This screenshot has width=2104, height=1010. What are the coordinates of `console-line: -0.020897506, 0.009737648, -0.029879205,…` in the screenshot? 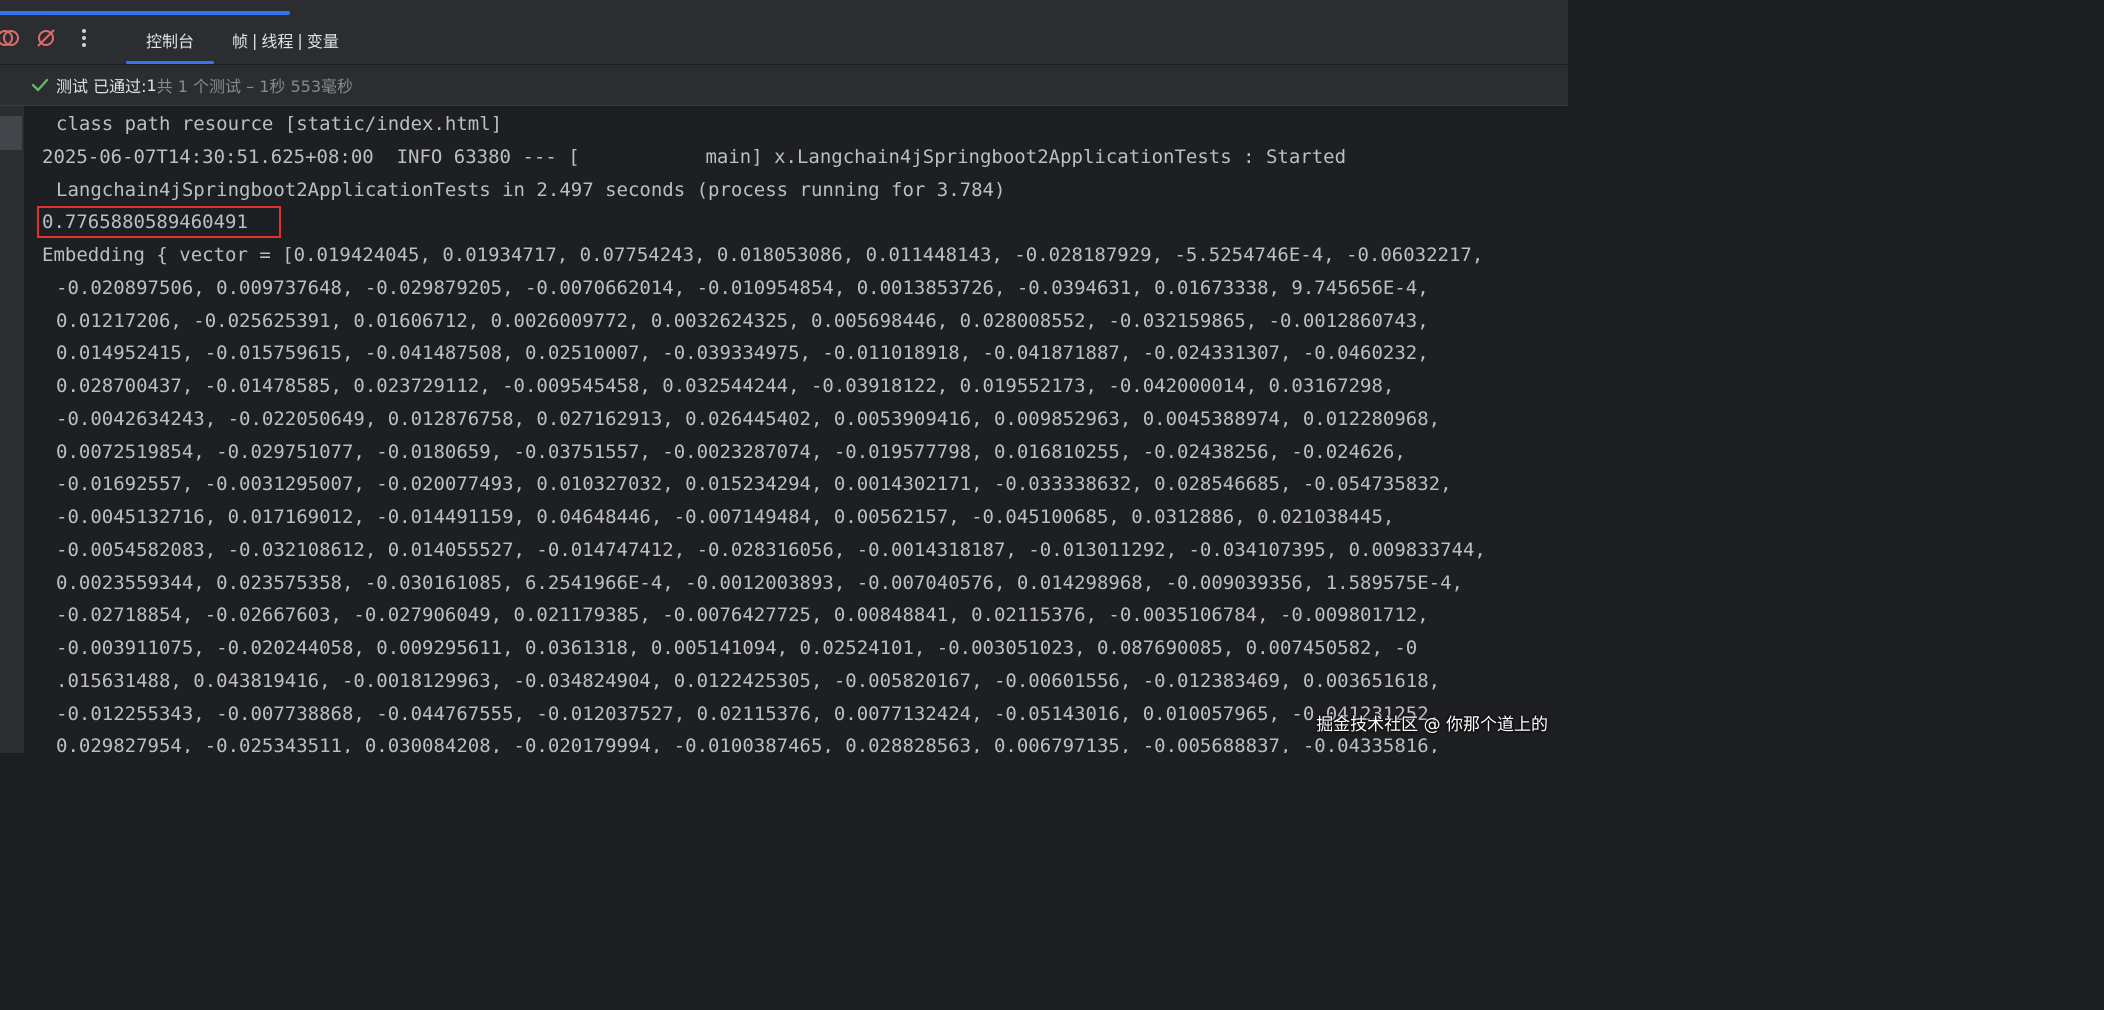 It's located at (742, 288).